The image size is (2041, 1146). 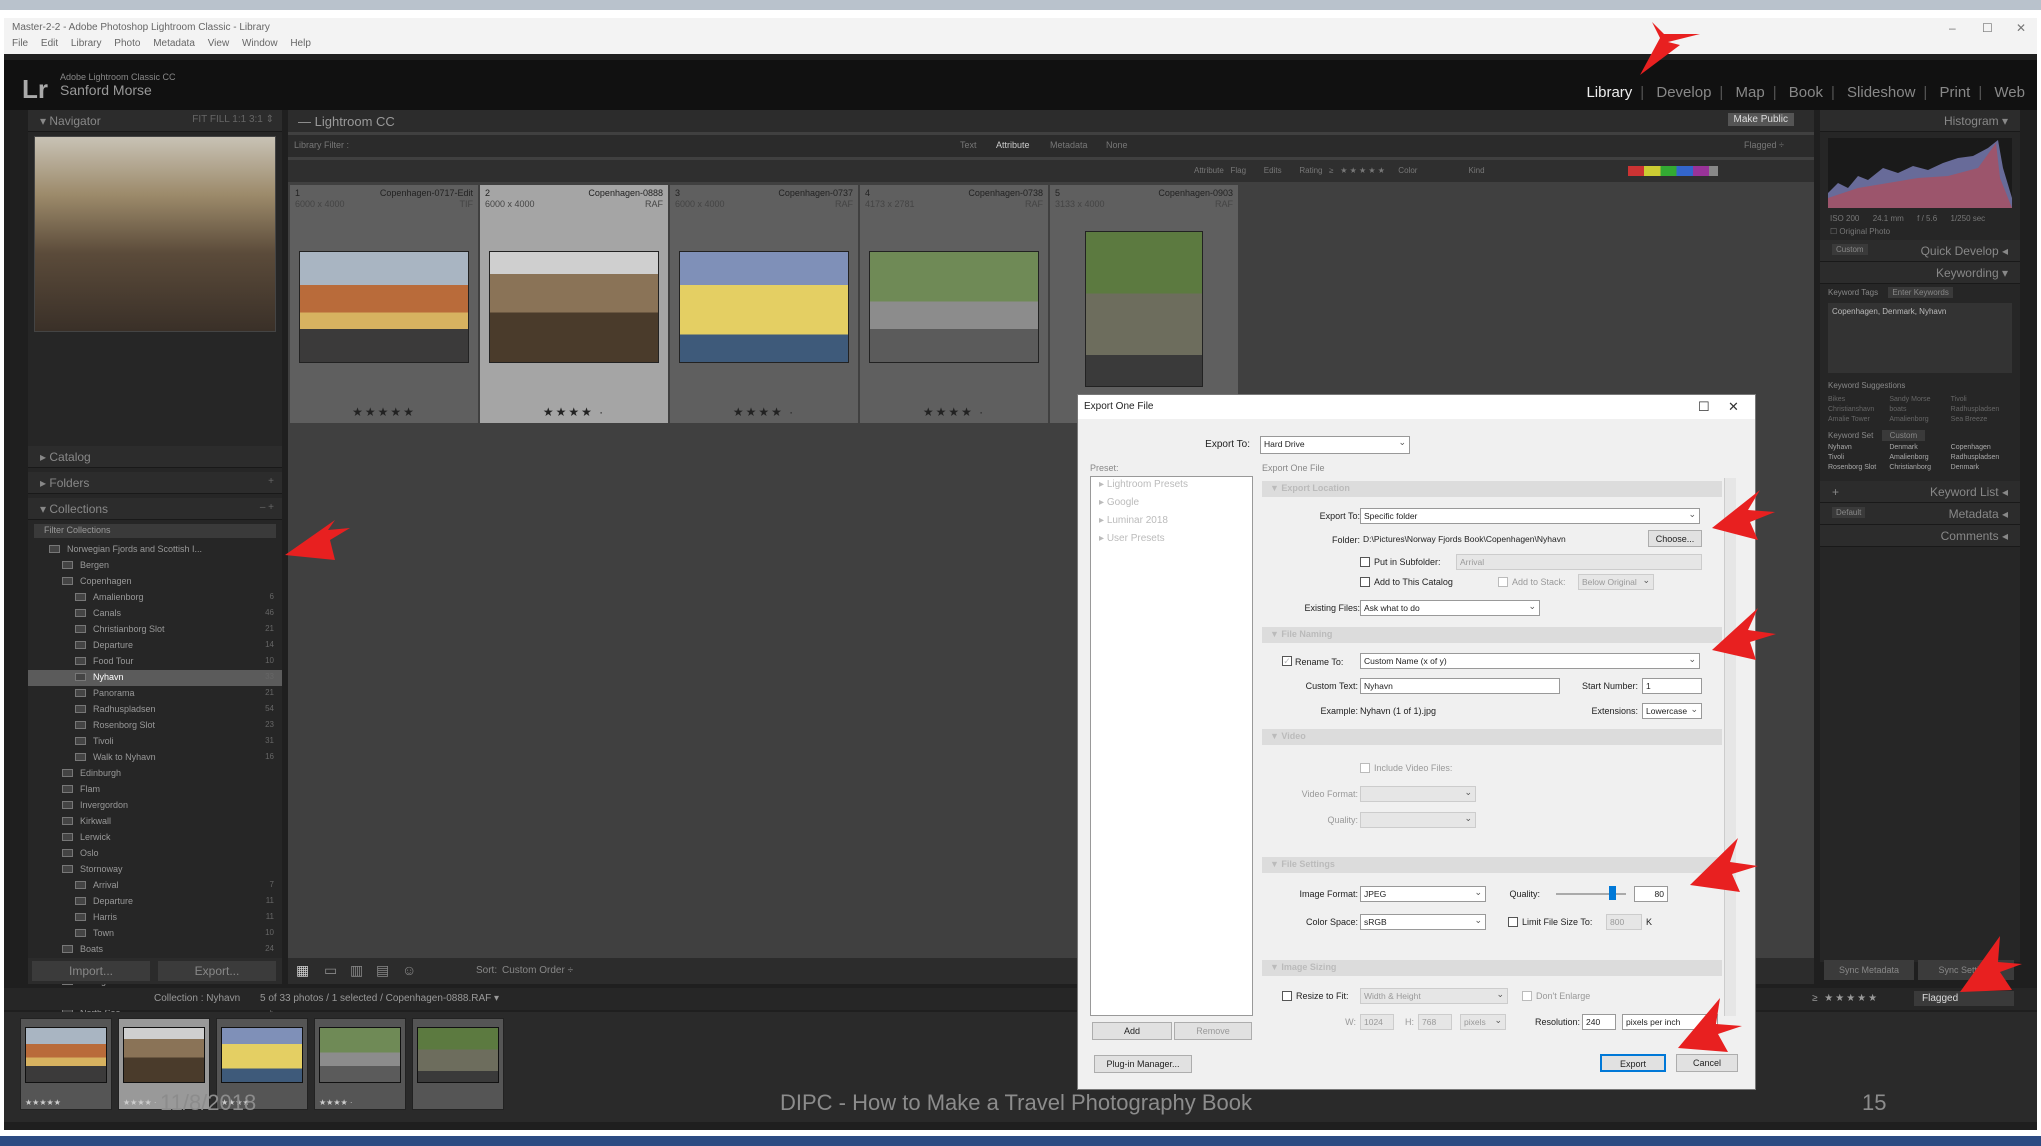 What do you see at coordinates (1991, 964) in the screenshot?
I see `arrow-sync-icon` at bounding box center [1991, 964].